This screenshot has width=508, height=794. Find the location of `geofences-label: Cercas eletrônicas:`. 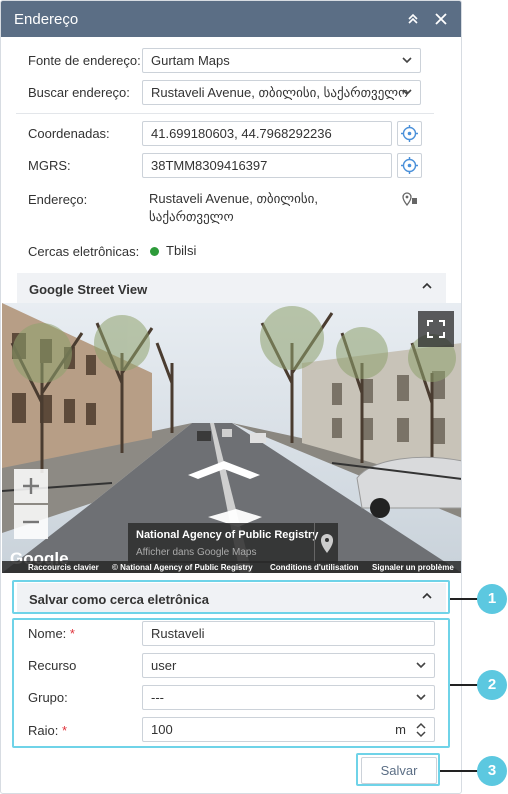

geofences-label: Cercas eletrônicas: is located at coordinates (84, 251).